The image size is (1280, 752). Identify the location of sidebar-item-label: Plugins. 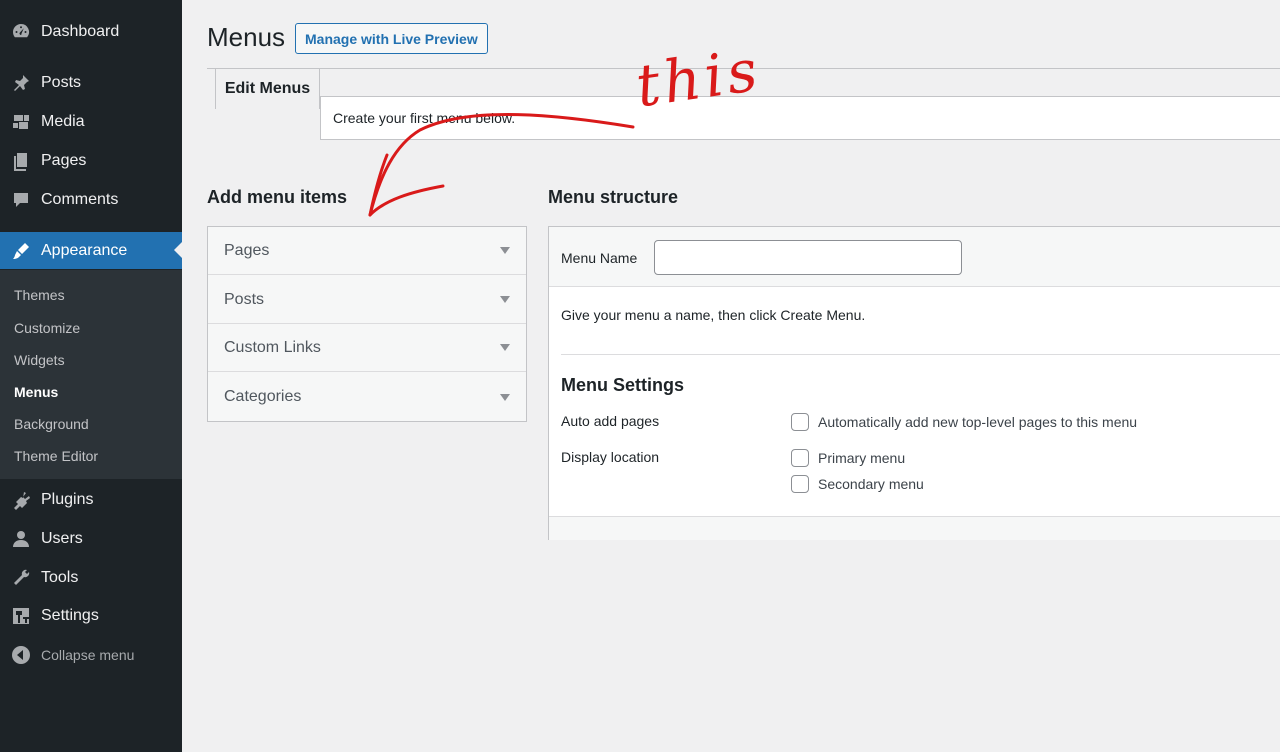
(67, 499).